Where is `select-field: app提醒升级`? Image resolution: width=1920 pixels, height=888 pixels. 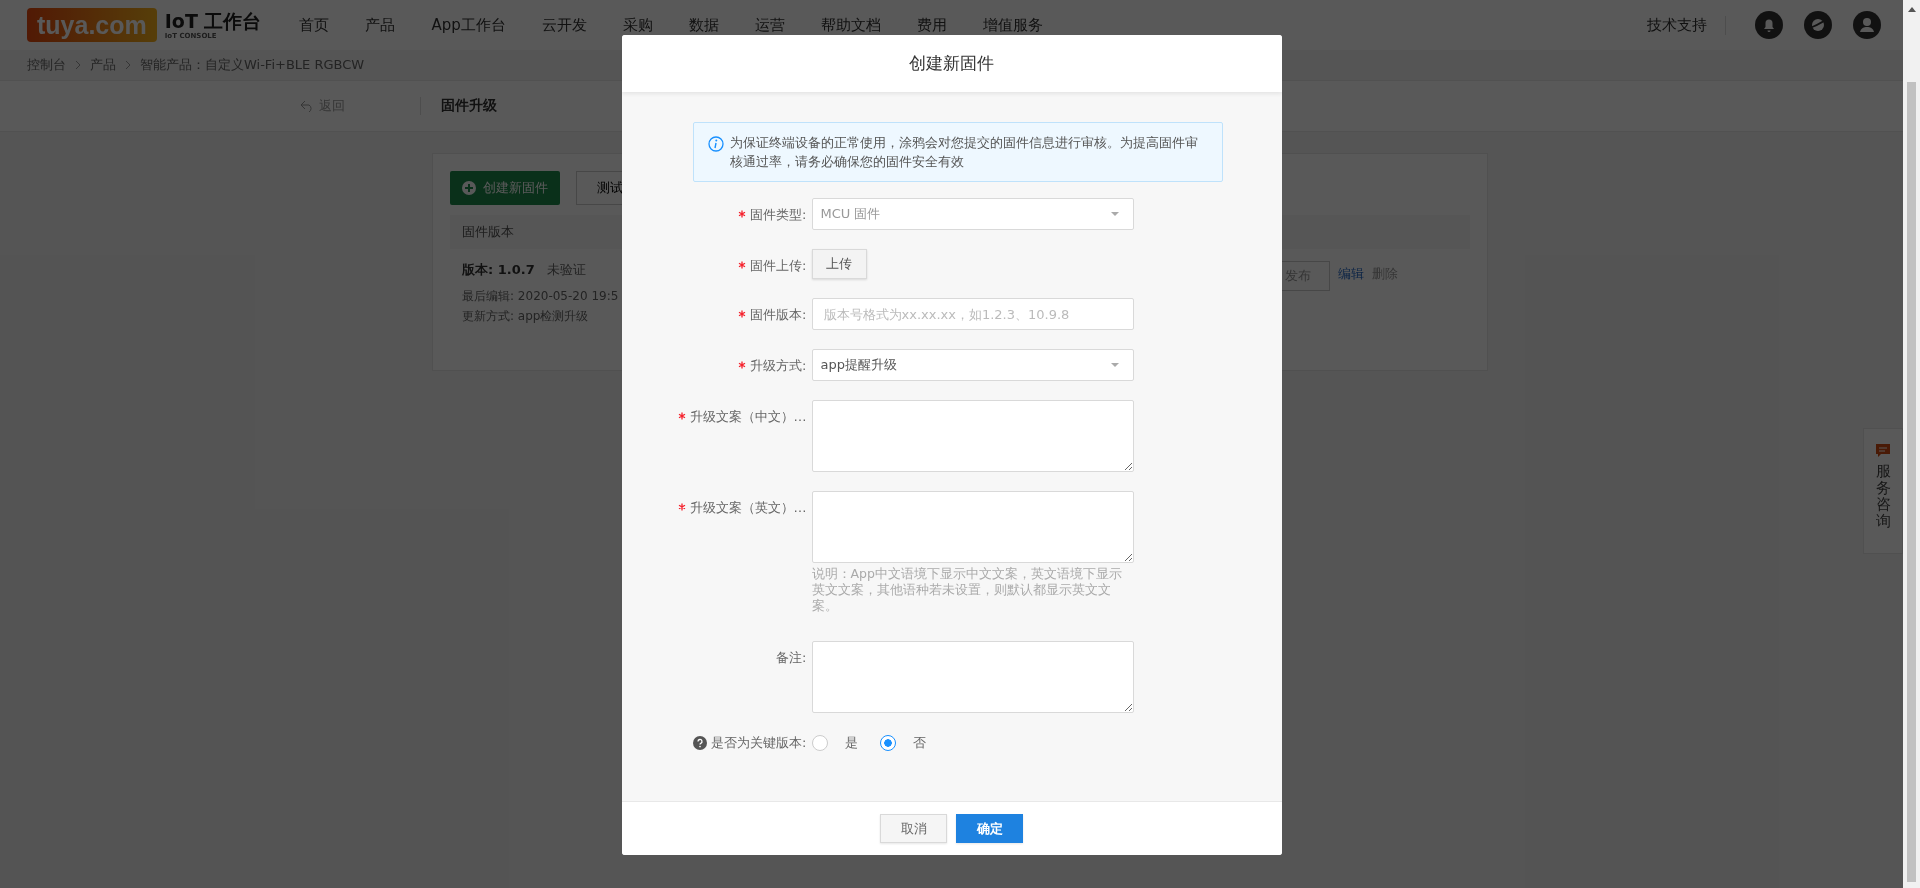
select-field: app提醒升级 is located at coordinates (972, 365).